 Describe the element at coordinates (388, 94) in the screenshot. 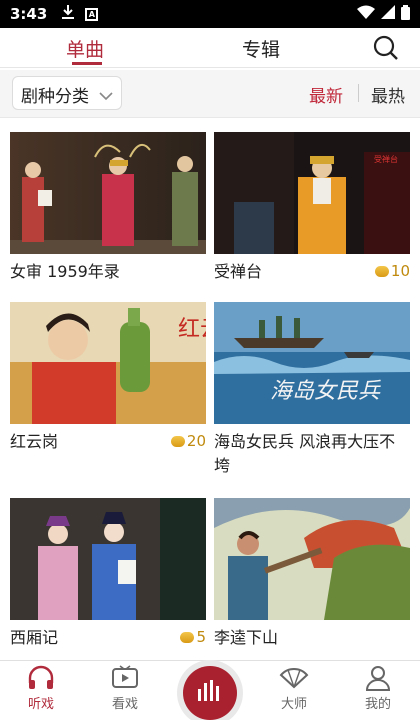

I see `sort-hottest-button: 最热` at that location.